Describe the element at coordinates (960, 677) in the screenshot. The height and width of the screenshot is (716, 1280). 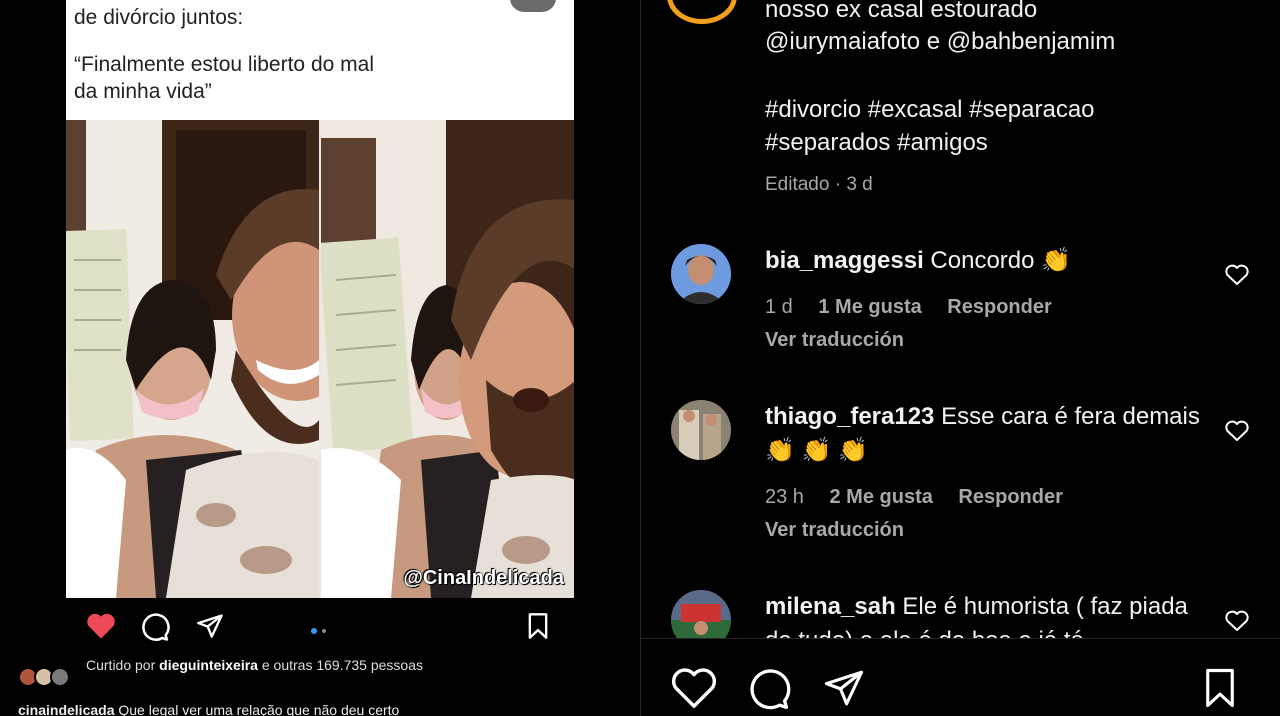
I see `comments-action-bar` at that location.